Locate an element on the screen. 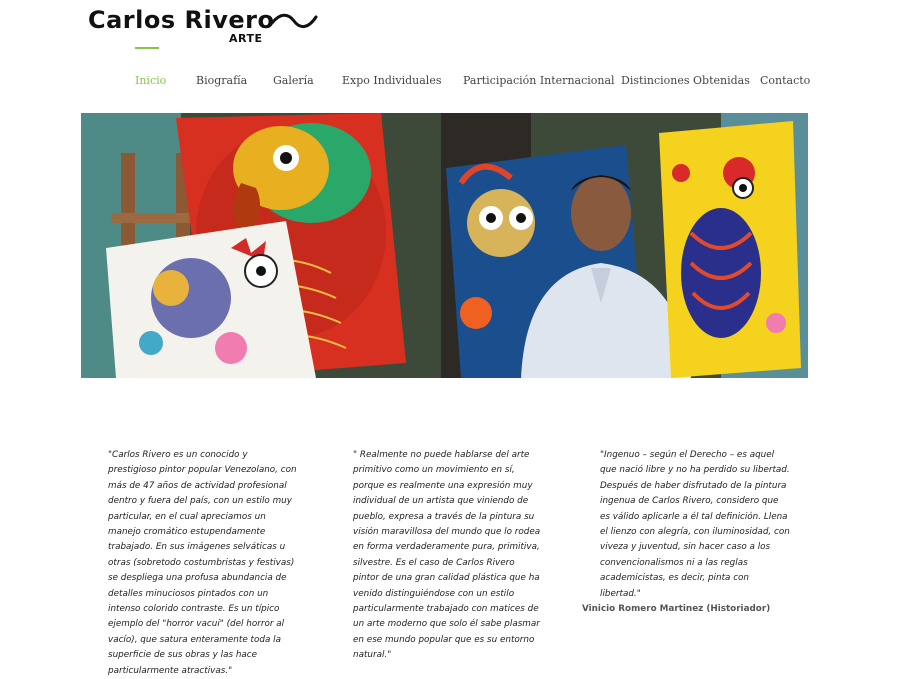 This screenshot has height=679, width=900. nav-item-contacto: Contacto is located at coordinates (785, 80).